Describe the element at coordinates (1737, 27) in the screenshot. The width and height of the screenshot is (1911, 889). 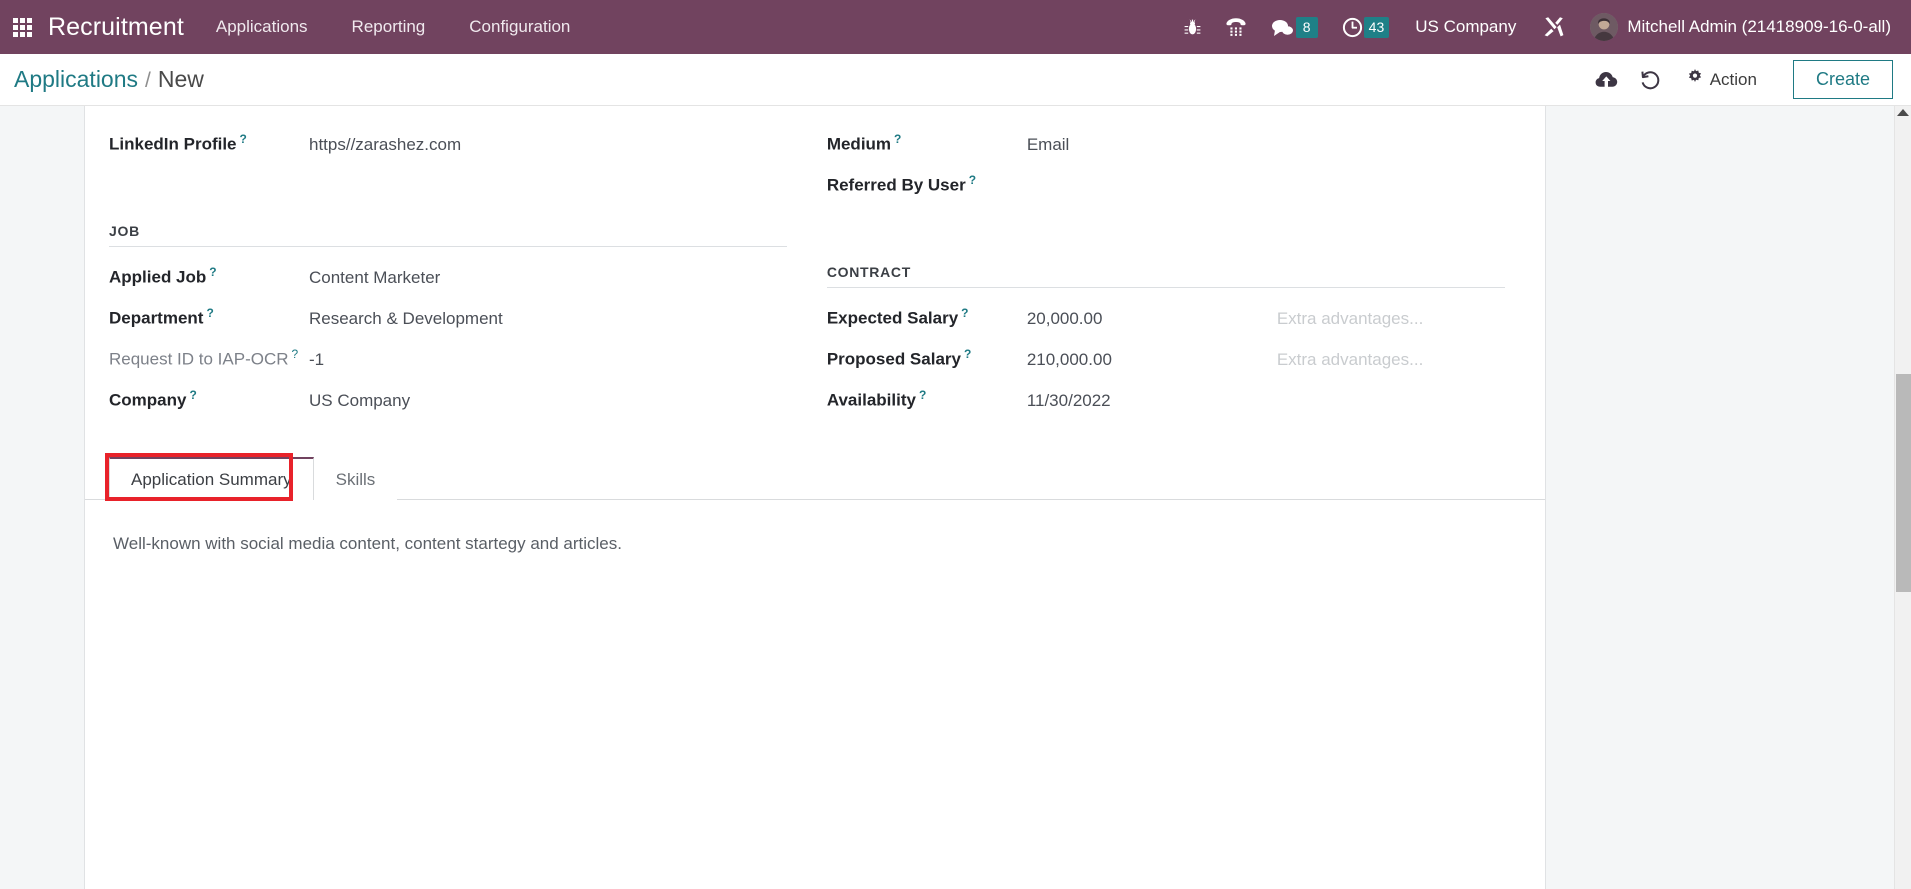
I see `user-menu: Mitchell Admin (21418909-16-0-all)` at that location.